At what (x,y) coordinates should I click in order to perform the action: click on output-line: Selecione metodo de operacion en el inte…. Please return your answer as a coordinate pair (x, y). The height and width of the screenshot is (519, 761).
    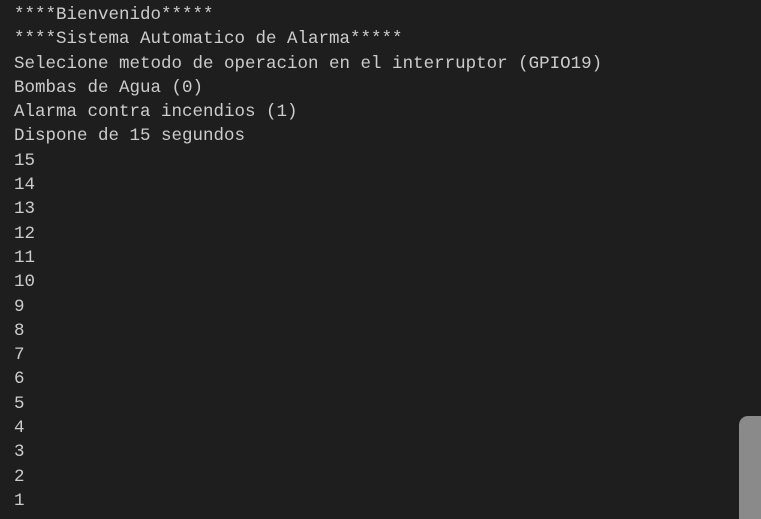
    Looking at the image, I should click on (308, 63).